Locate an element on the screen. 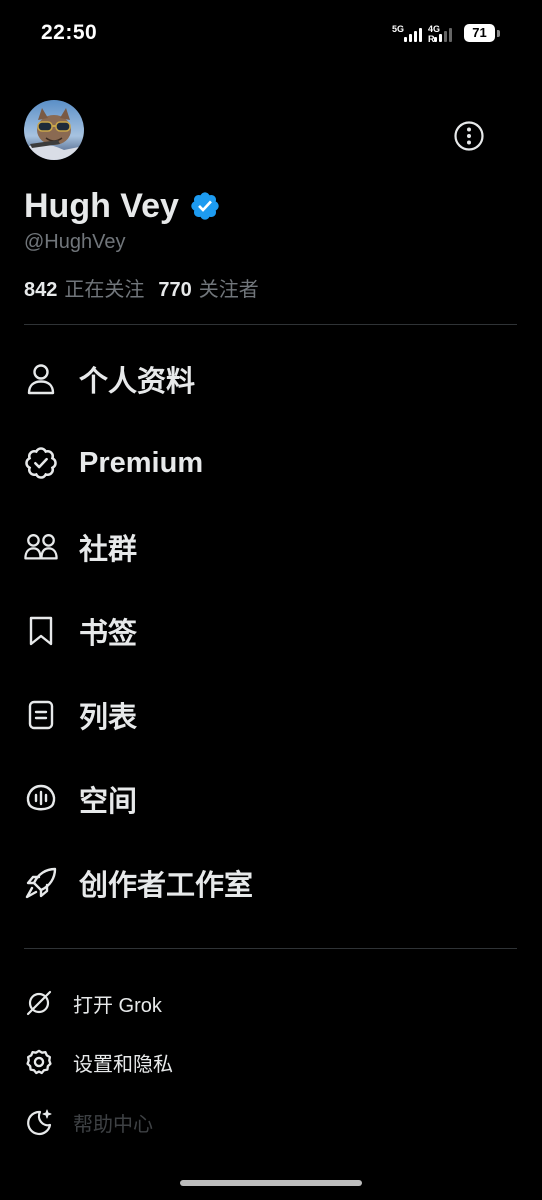 The image size is (542, 1200). menu-item-label: 个人资料 is located at coordinates (137, 382).